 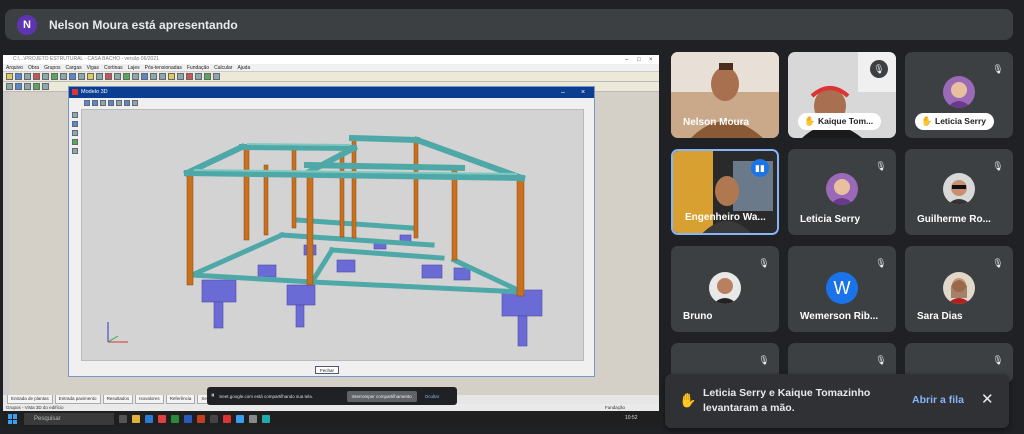 I want to click on windows-start-icon, so click(x=13, y=419).